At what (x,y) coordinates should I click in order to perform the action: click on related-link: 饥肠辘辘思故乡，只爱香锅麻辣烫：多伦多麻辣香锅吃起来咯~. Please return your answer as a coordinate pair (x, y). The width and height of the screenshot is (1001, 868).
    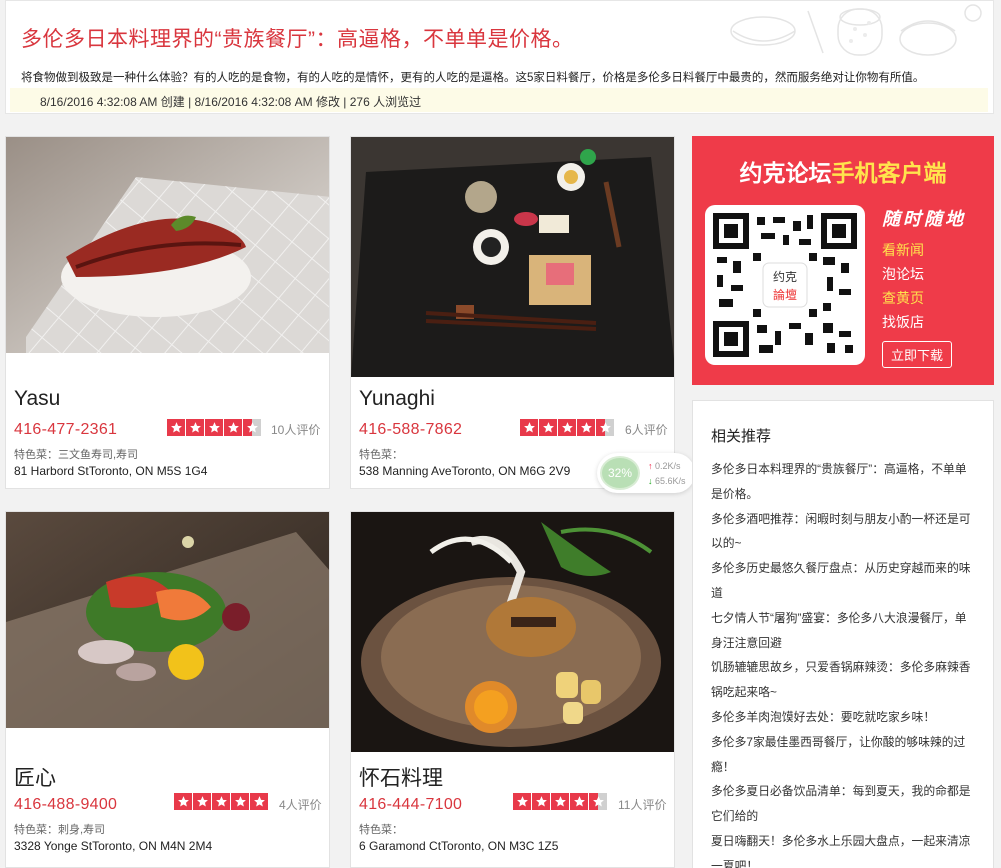
    Looking at the image, I should click on (843, 680).